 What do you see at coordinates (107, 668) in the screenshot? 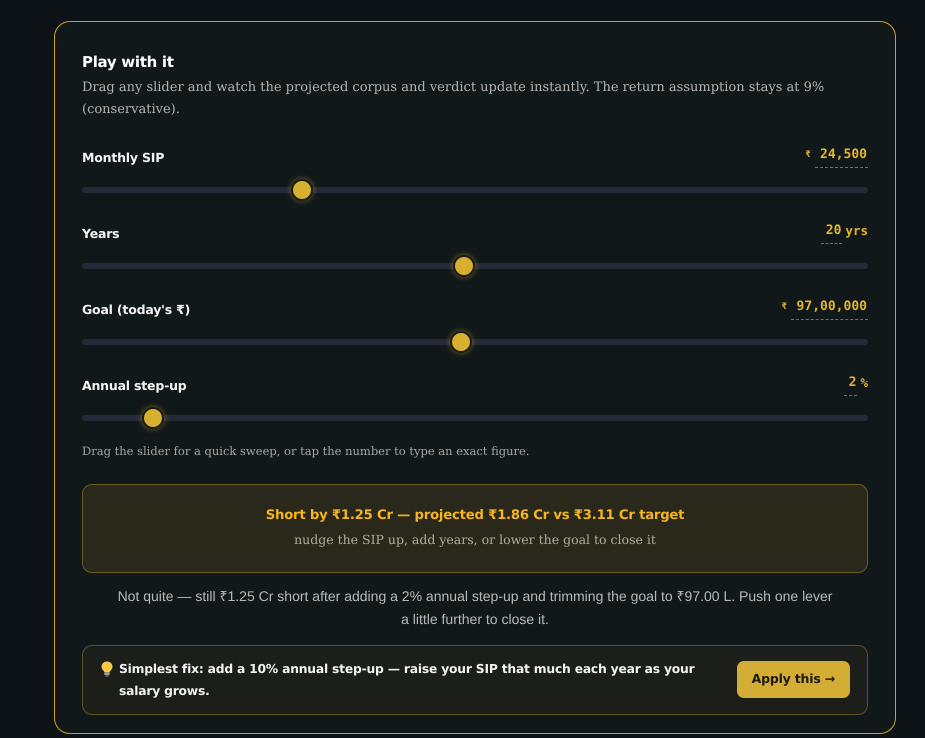
I see `lightbulb-icon` at bounding box center [107, 668].